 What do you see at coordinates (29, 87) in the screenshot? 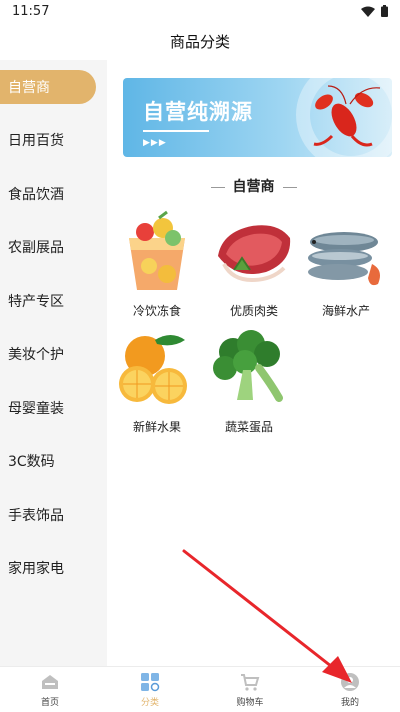
I see `sidebar-item-label: 自营商` at bounding box center [29, 87].